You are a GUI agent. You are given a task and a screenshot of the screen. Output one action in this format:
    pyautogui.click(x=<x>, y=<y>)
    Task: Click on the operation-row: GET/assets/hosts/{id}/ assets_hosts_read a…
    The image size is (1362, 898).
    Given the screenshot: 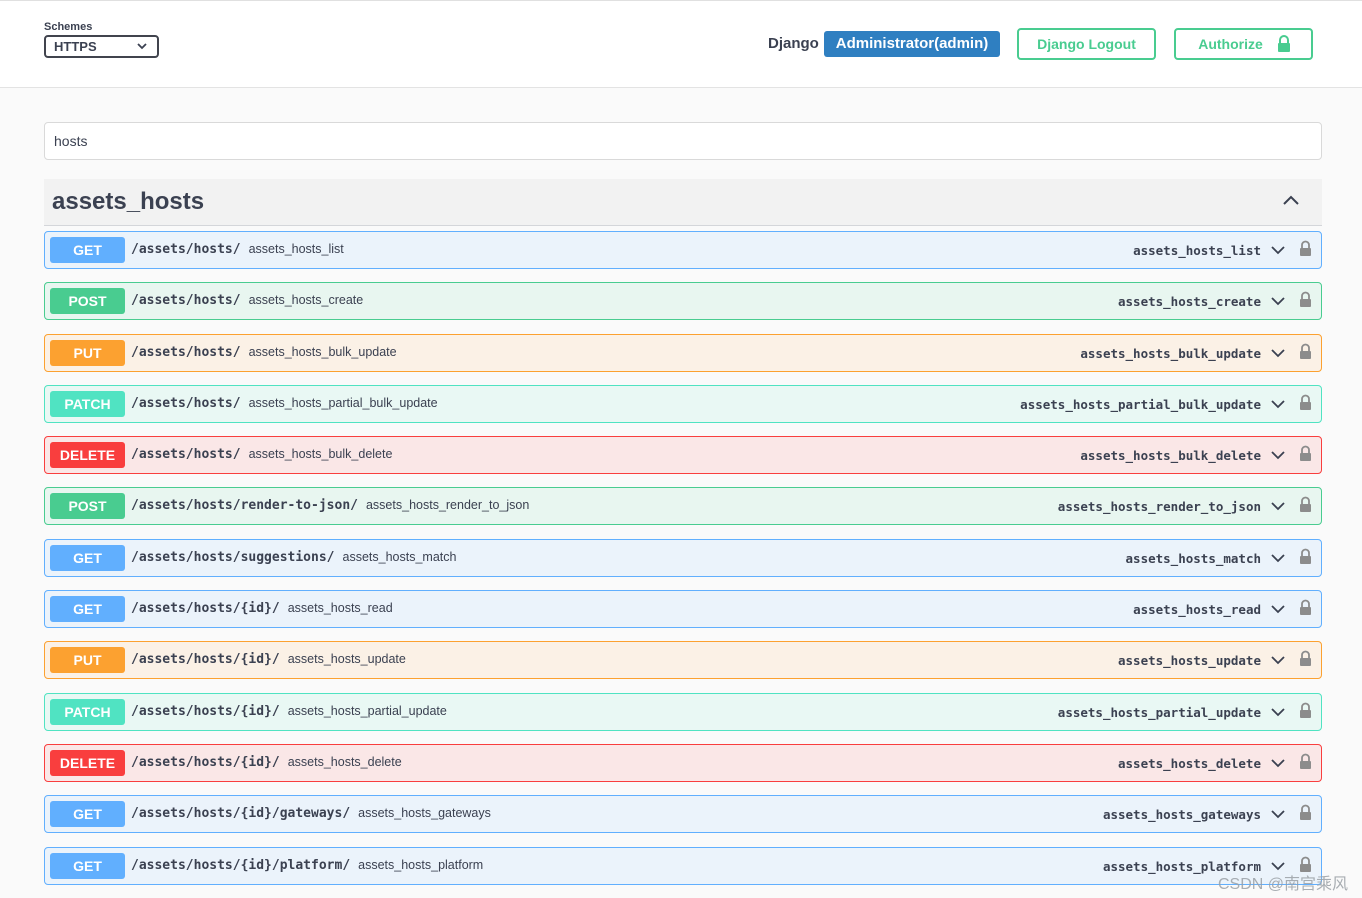 What is the action you would take?
    pyautogui.click(x=683, y=609)
    